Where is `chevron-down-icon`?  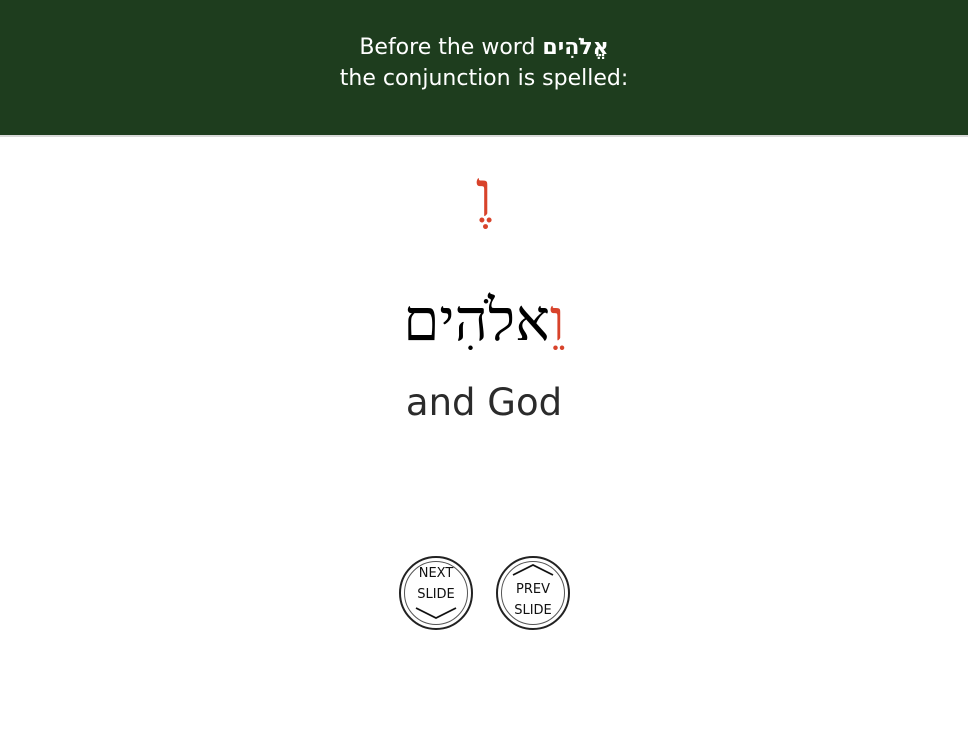 chevron-down-icon is located at coordinates (436, 613).